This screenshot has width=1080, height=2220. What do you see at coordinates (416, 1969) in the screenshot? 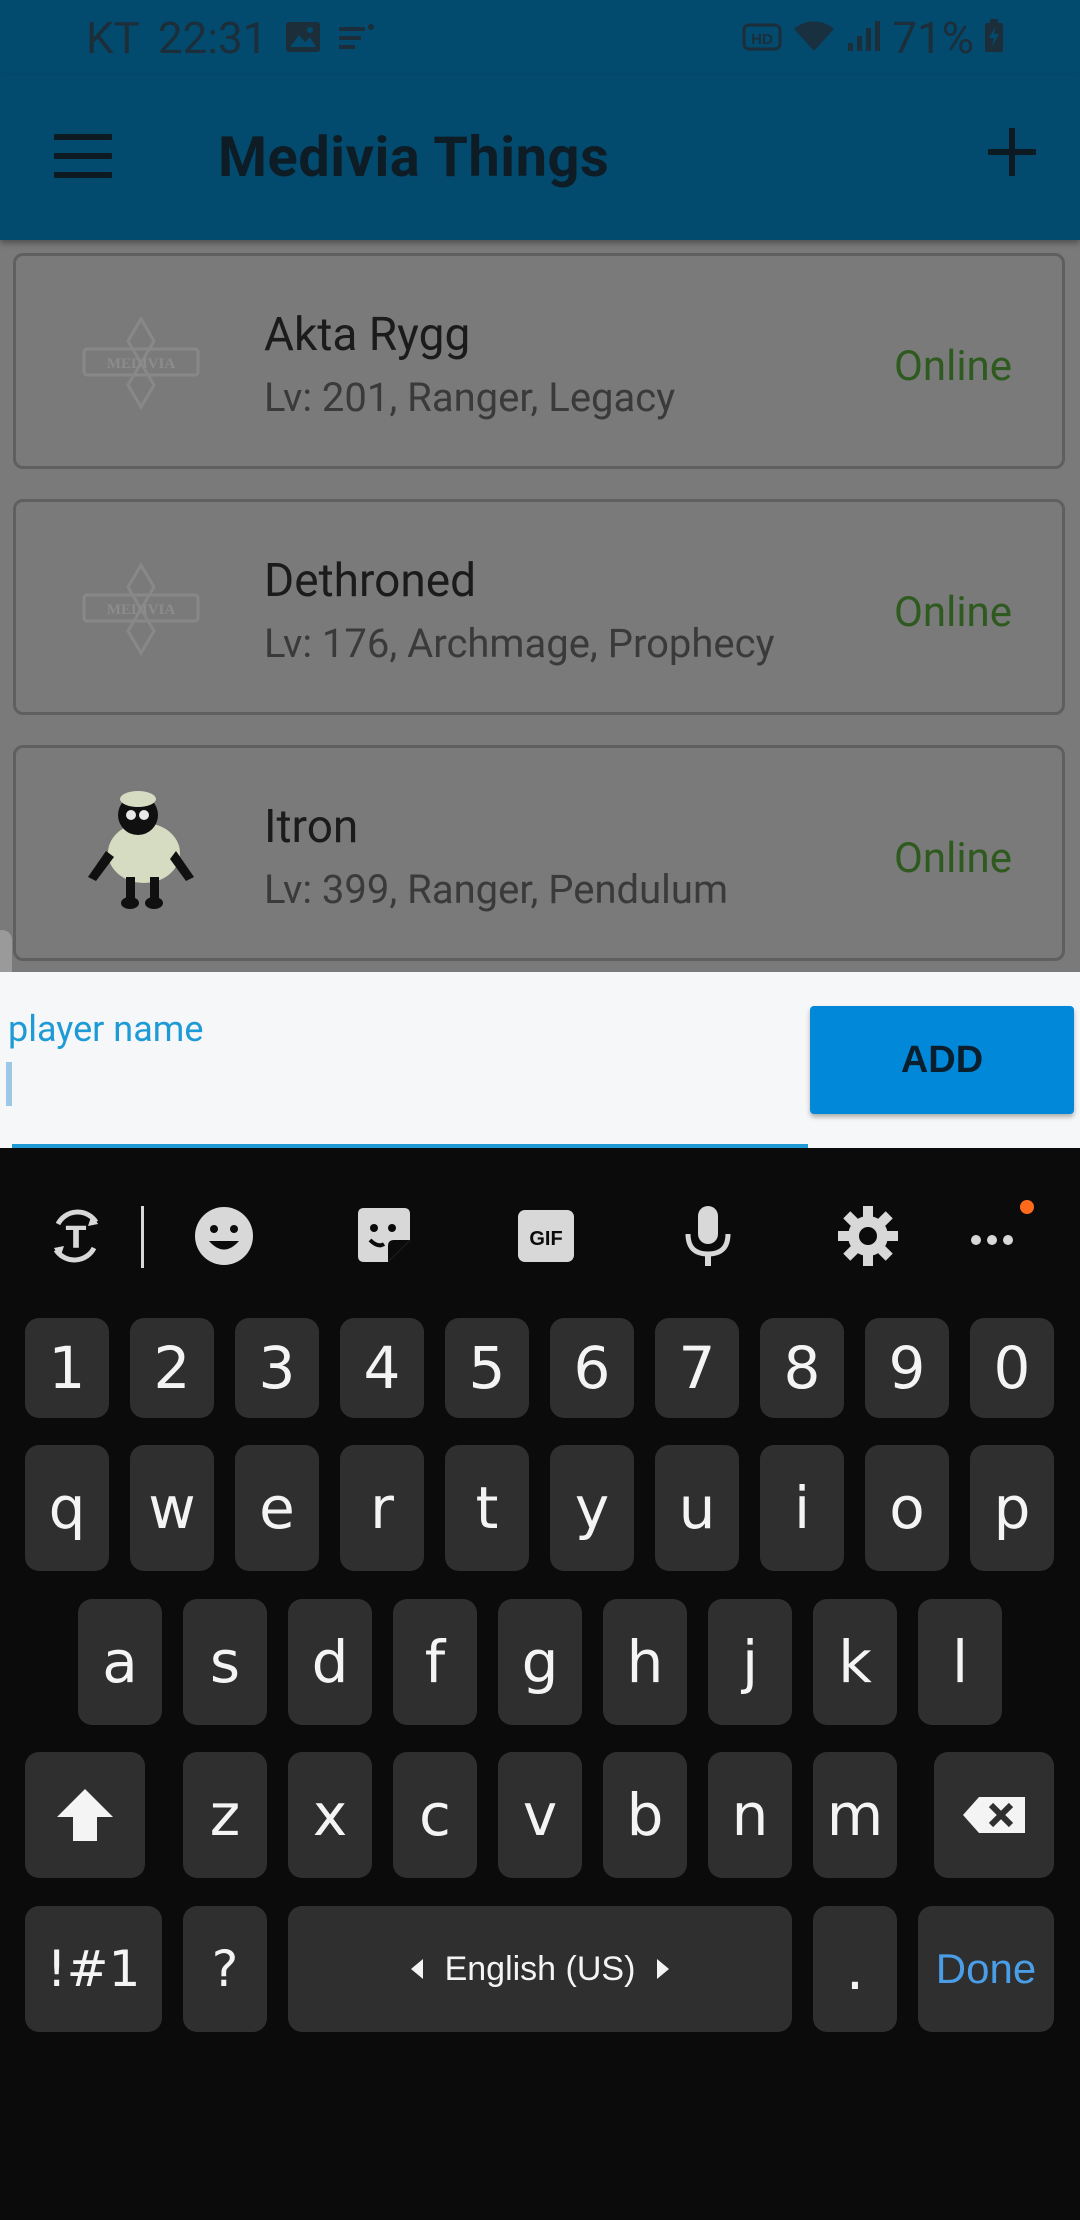
I see `language-left-icon` at bounding box center [416, 1969].